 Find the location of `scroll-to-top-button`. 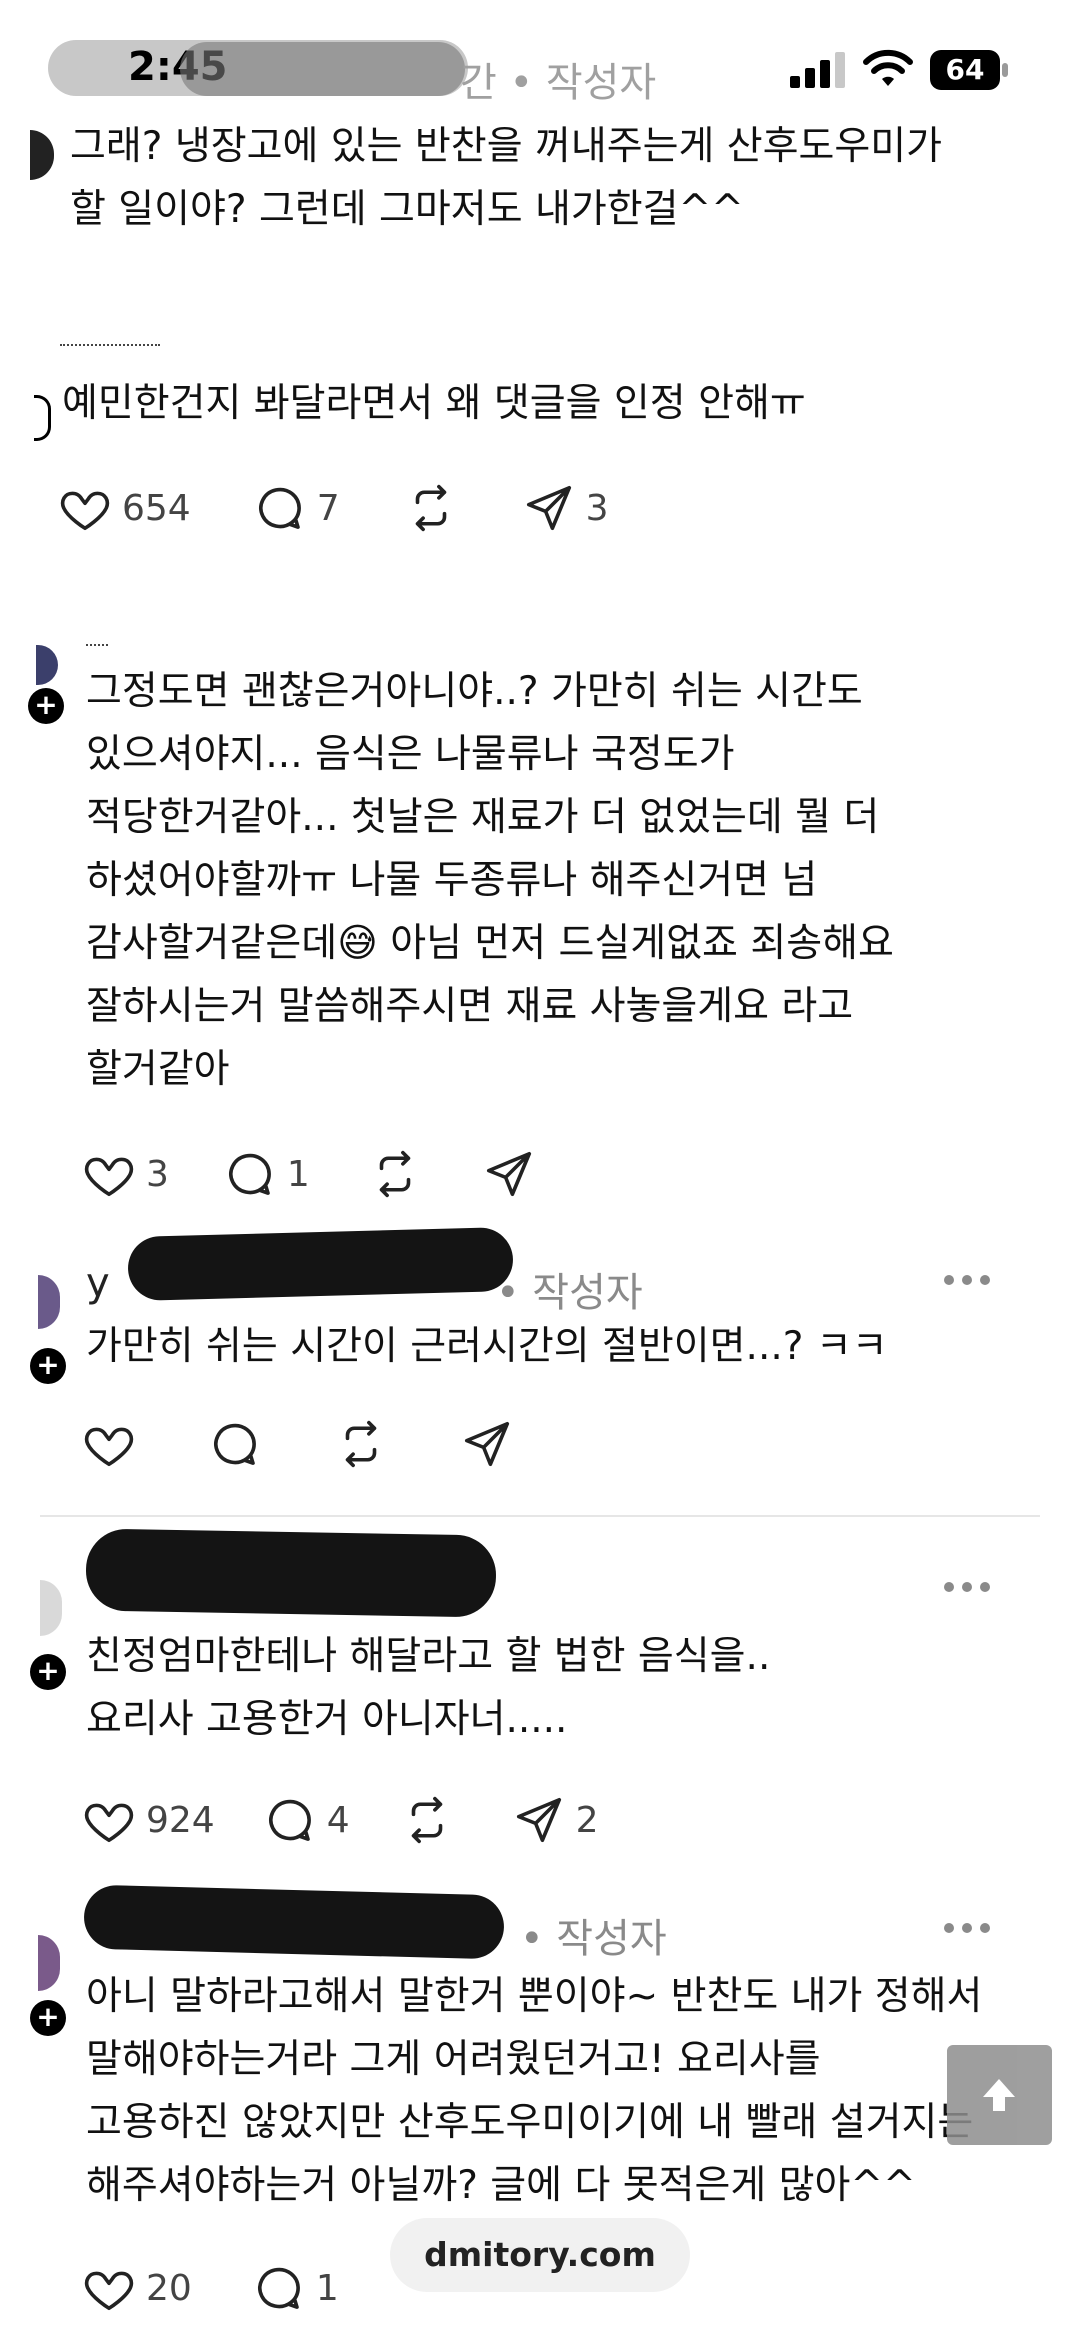

scroll-to-top-button is located at coordinates (999, 2095).